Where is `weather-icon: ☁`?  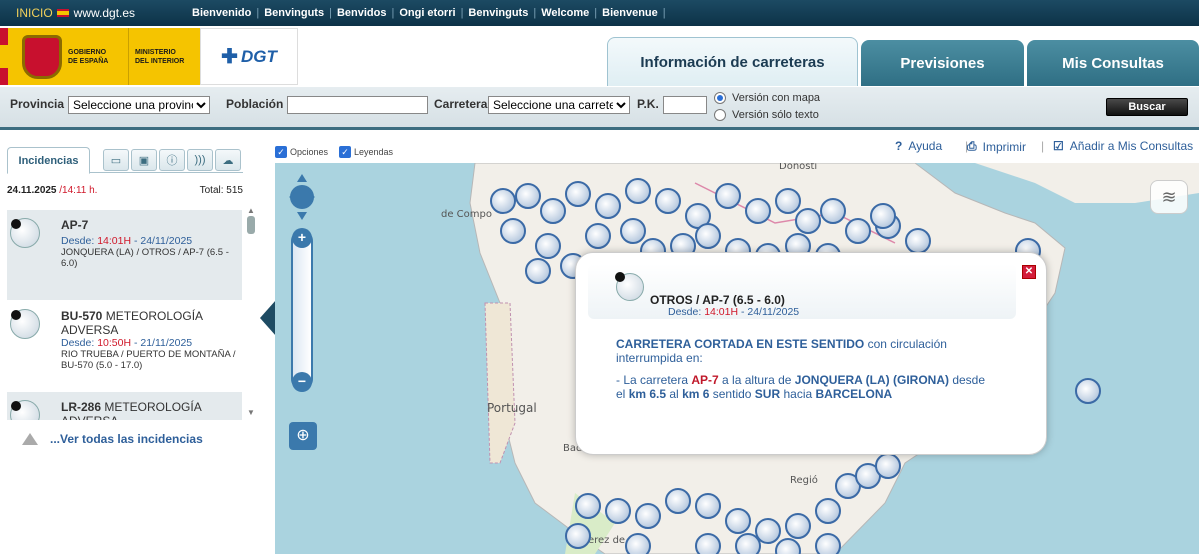 weather-icon: ☁ is located at coordinates (228, 160).